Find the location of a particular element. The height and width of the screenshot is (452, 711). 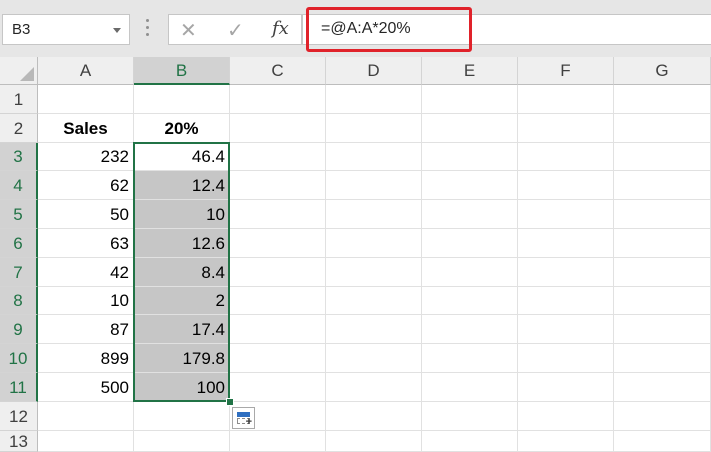

cell-a1 is located at coordinates (86, 99).